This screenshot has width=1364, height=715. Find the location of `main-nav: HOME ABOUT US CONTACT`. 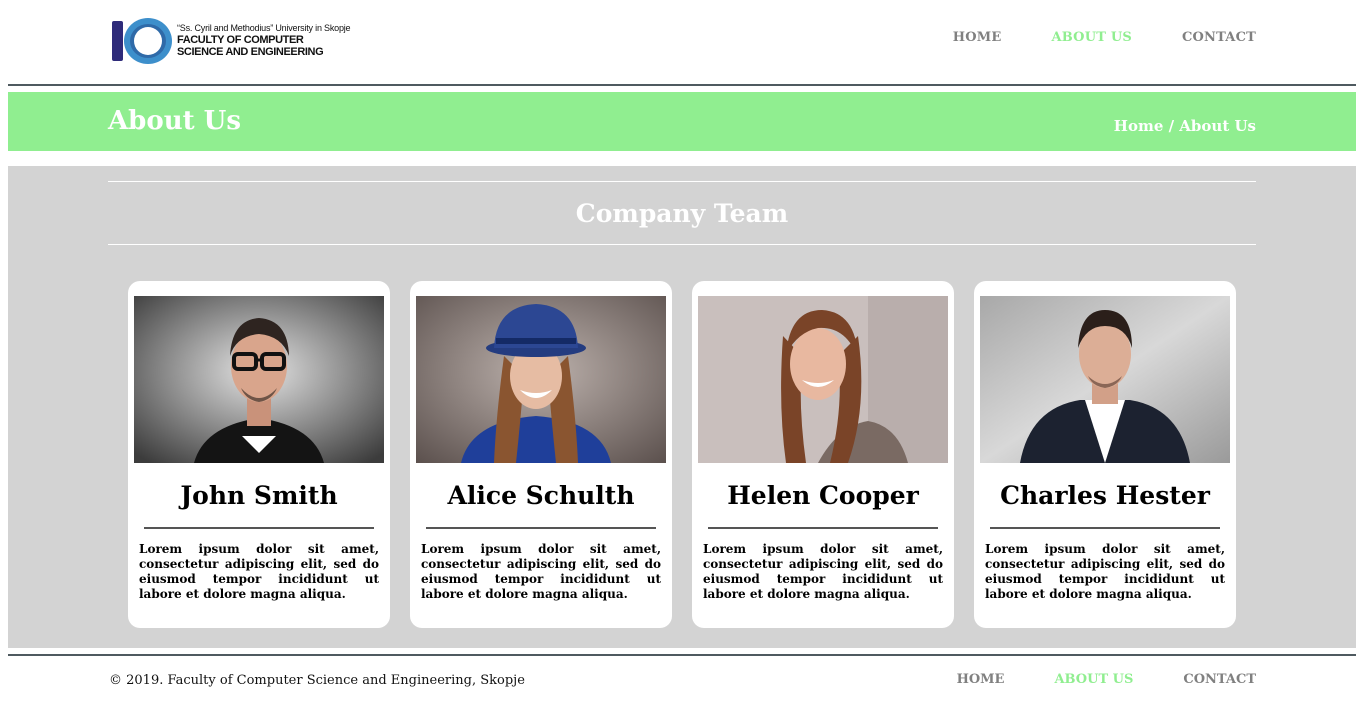

main-nav: HOME ABOUT US CONTACT is located at coordinates (1104, 37).